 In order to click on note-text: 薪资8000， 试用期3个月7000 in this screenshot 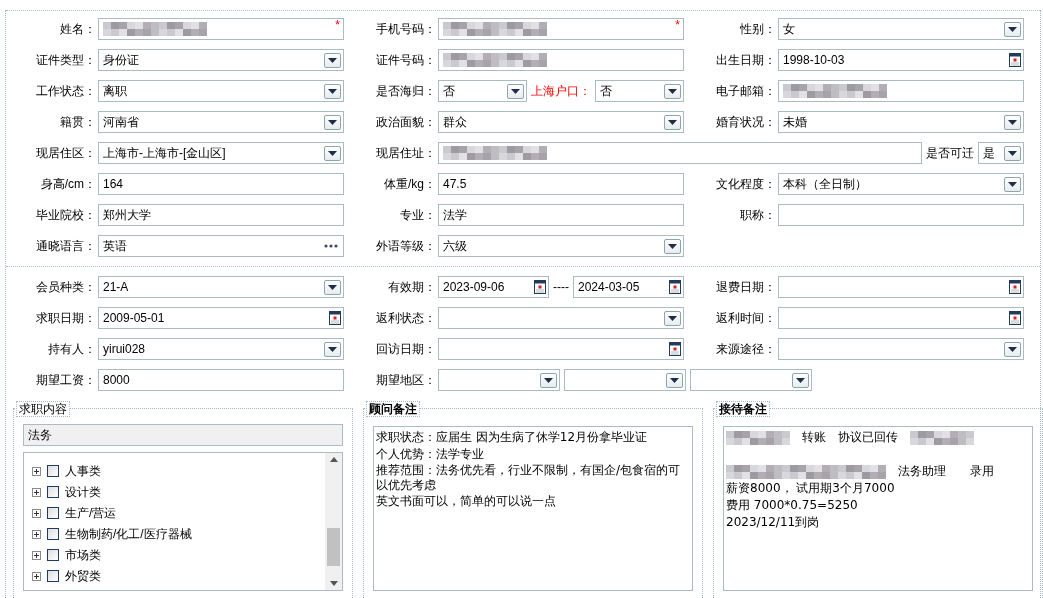, I will do `click(810, 488)`.